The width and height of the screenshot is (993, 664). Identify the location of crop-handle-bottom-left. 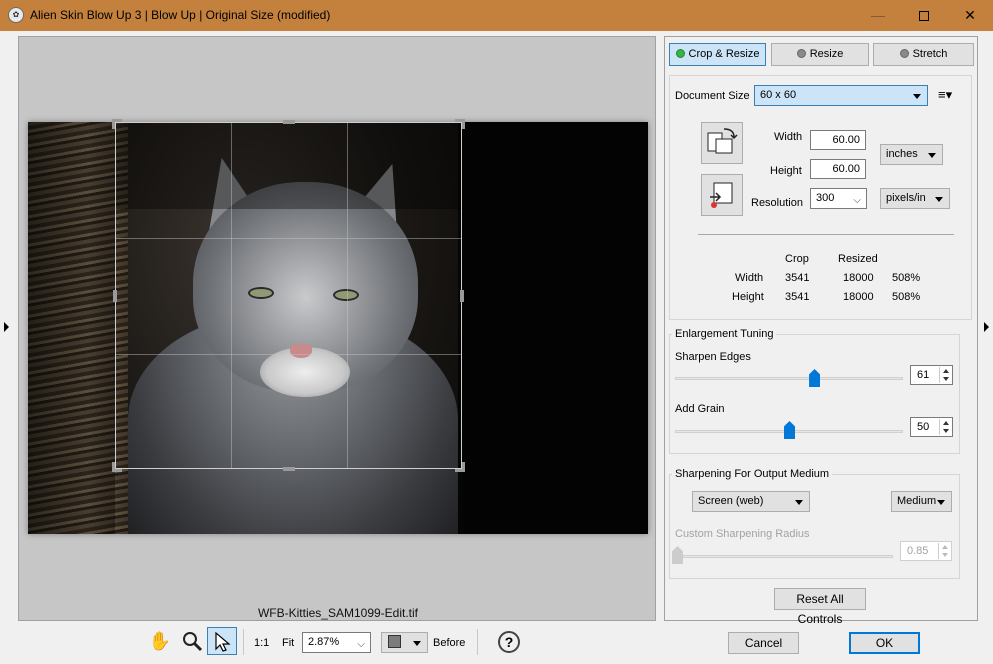
(117, 467).